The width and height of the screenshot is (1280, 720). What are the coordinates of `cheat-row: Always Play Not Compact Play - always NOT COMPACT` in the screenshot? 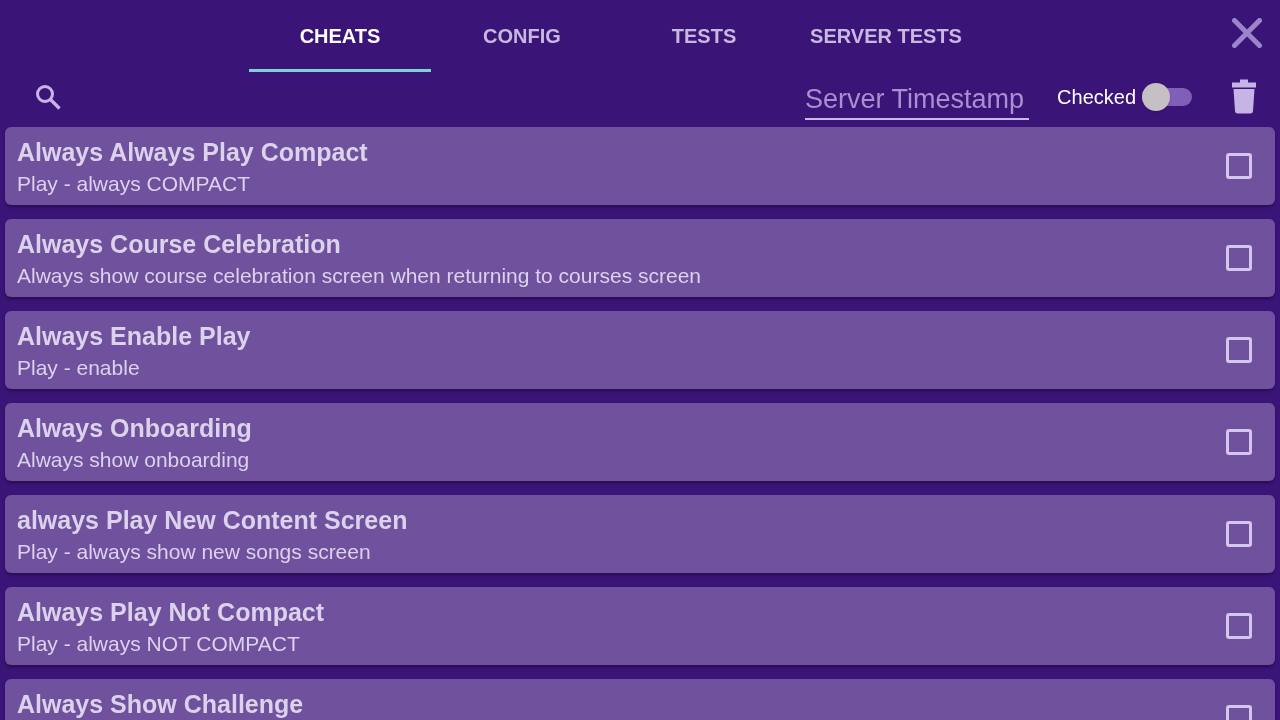 It's located at (640, 626).